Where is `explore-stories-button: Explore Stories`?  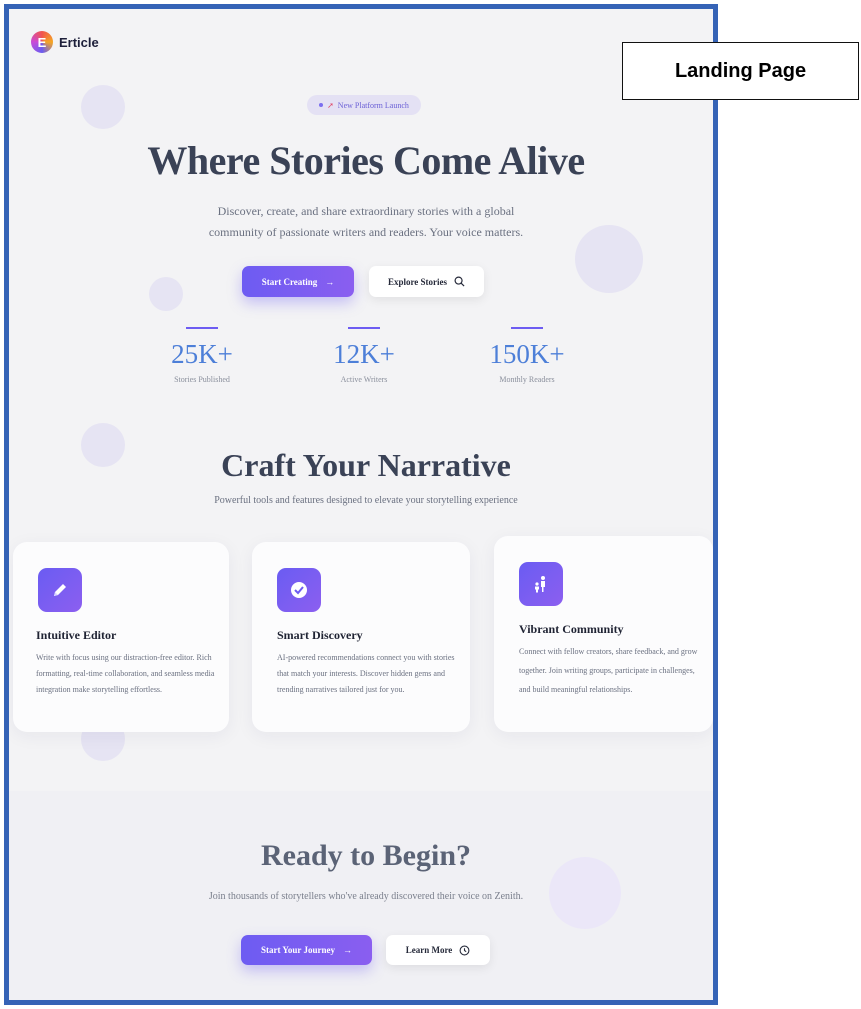
explore-stories-button: Explore Stories is located at coordinates (426, 281).